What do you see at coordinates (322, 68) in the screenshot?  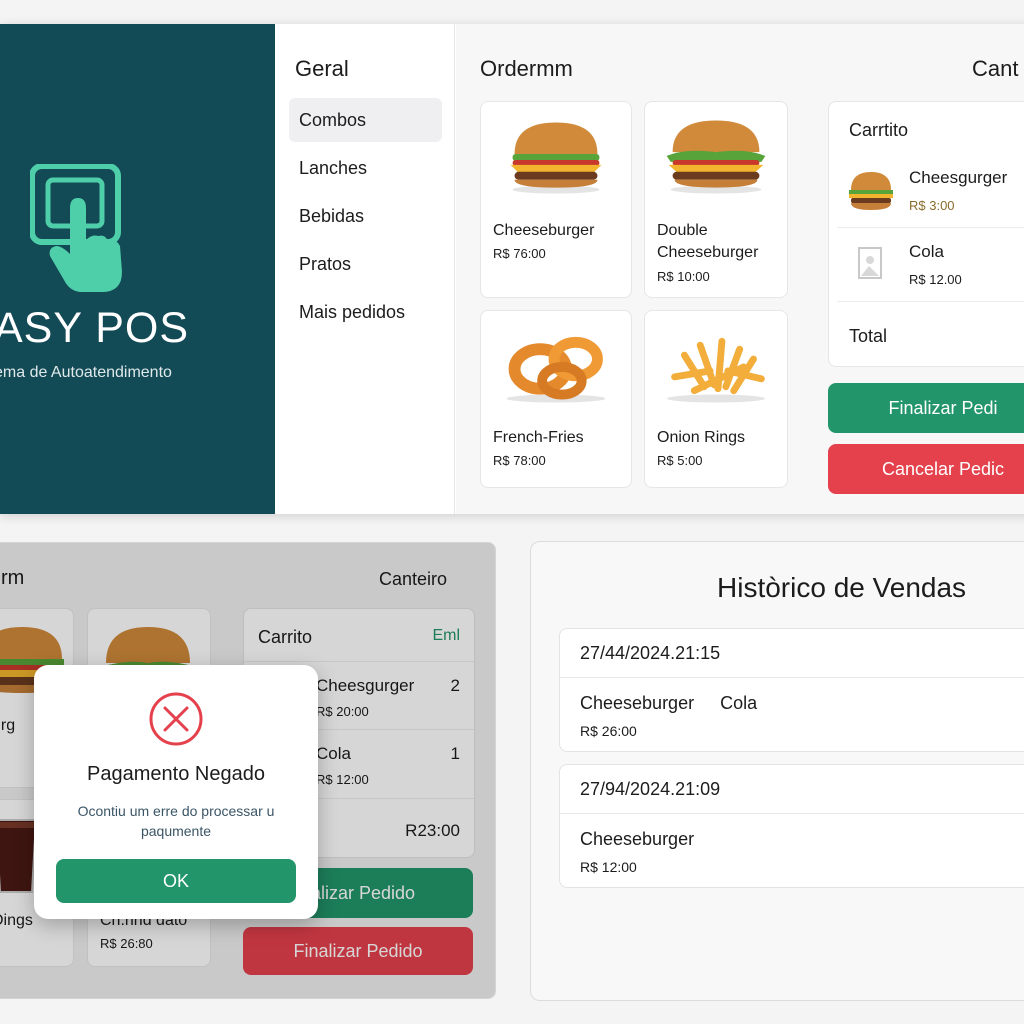 I see `category-title: Geral` at bounding box center [322, 68].